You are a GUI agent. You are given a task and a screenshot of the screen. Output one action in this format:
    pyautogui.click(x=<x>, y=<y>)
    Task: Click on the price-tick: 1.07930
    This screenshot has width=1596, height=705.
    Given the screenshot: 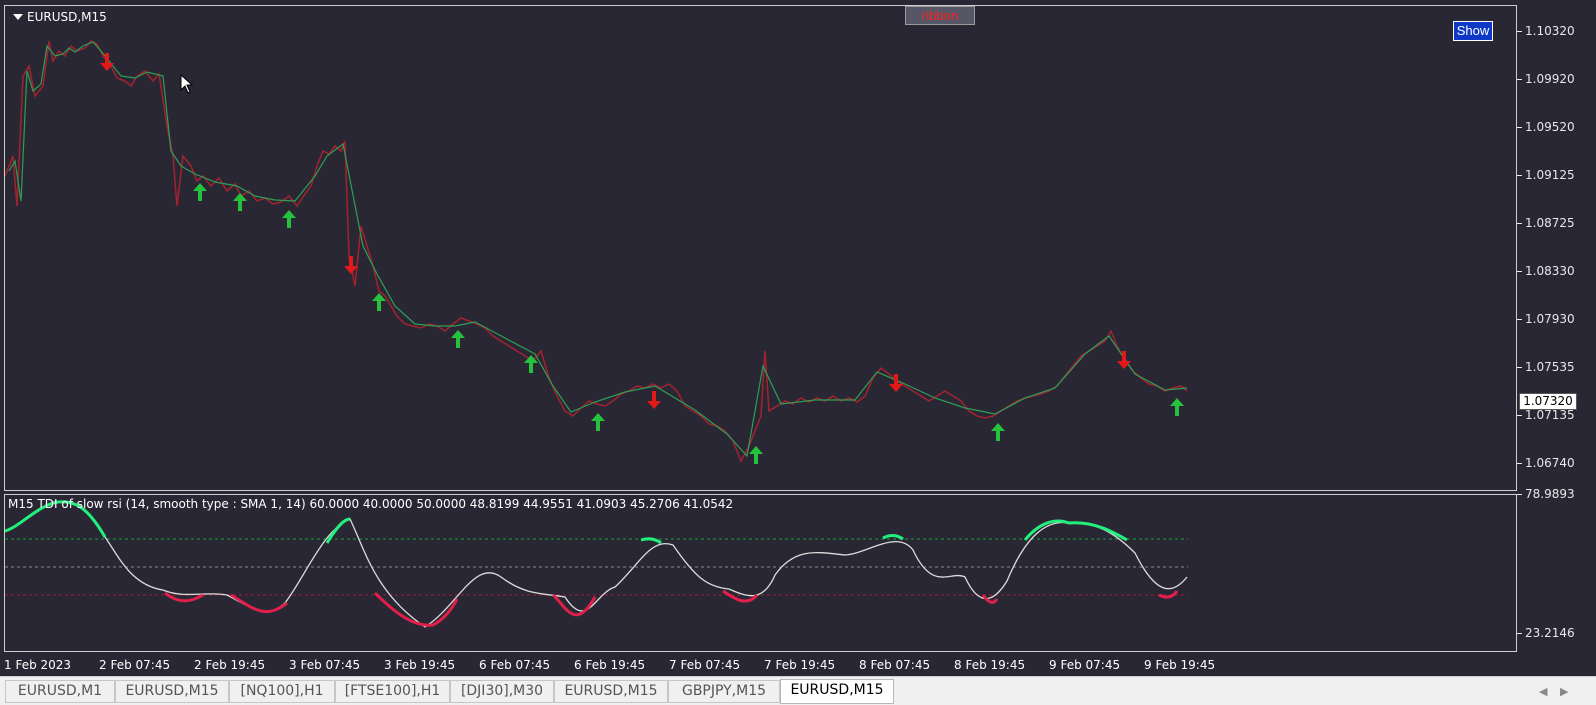 What is the action you would take?
    pyautogui.click(x=1546, y=319)
    